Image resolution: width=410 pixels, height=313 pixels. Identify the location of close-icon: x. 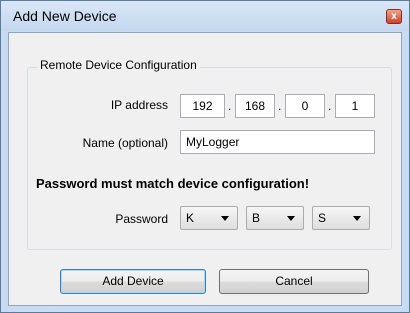
(394, 16).